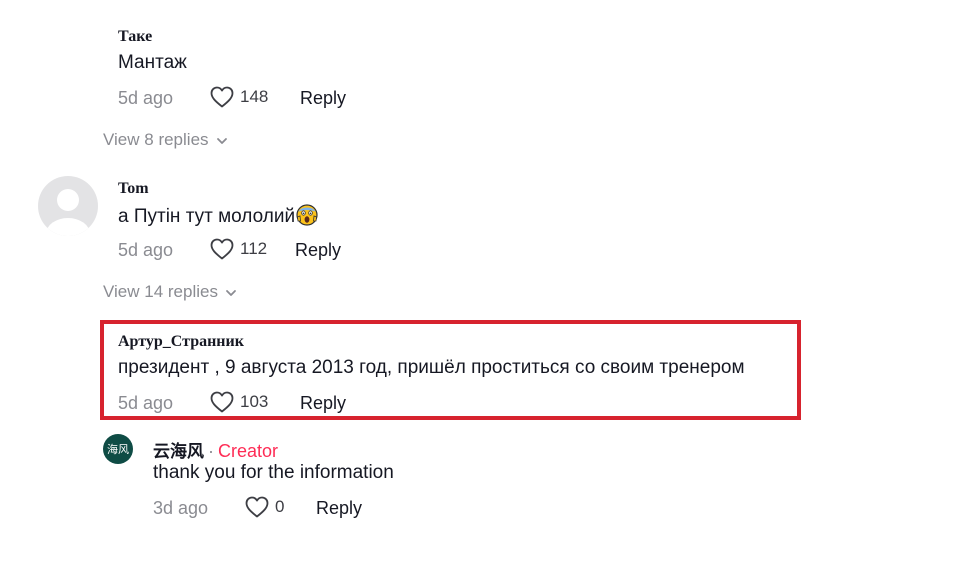 This screenshot has height=566, width=955. What do you see at coordinates (118, 449) in the screenshot?
I see `creator-avatar: 海风` at bounding box center [118, 449].